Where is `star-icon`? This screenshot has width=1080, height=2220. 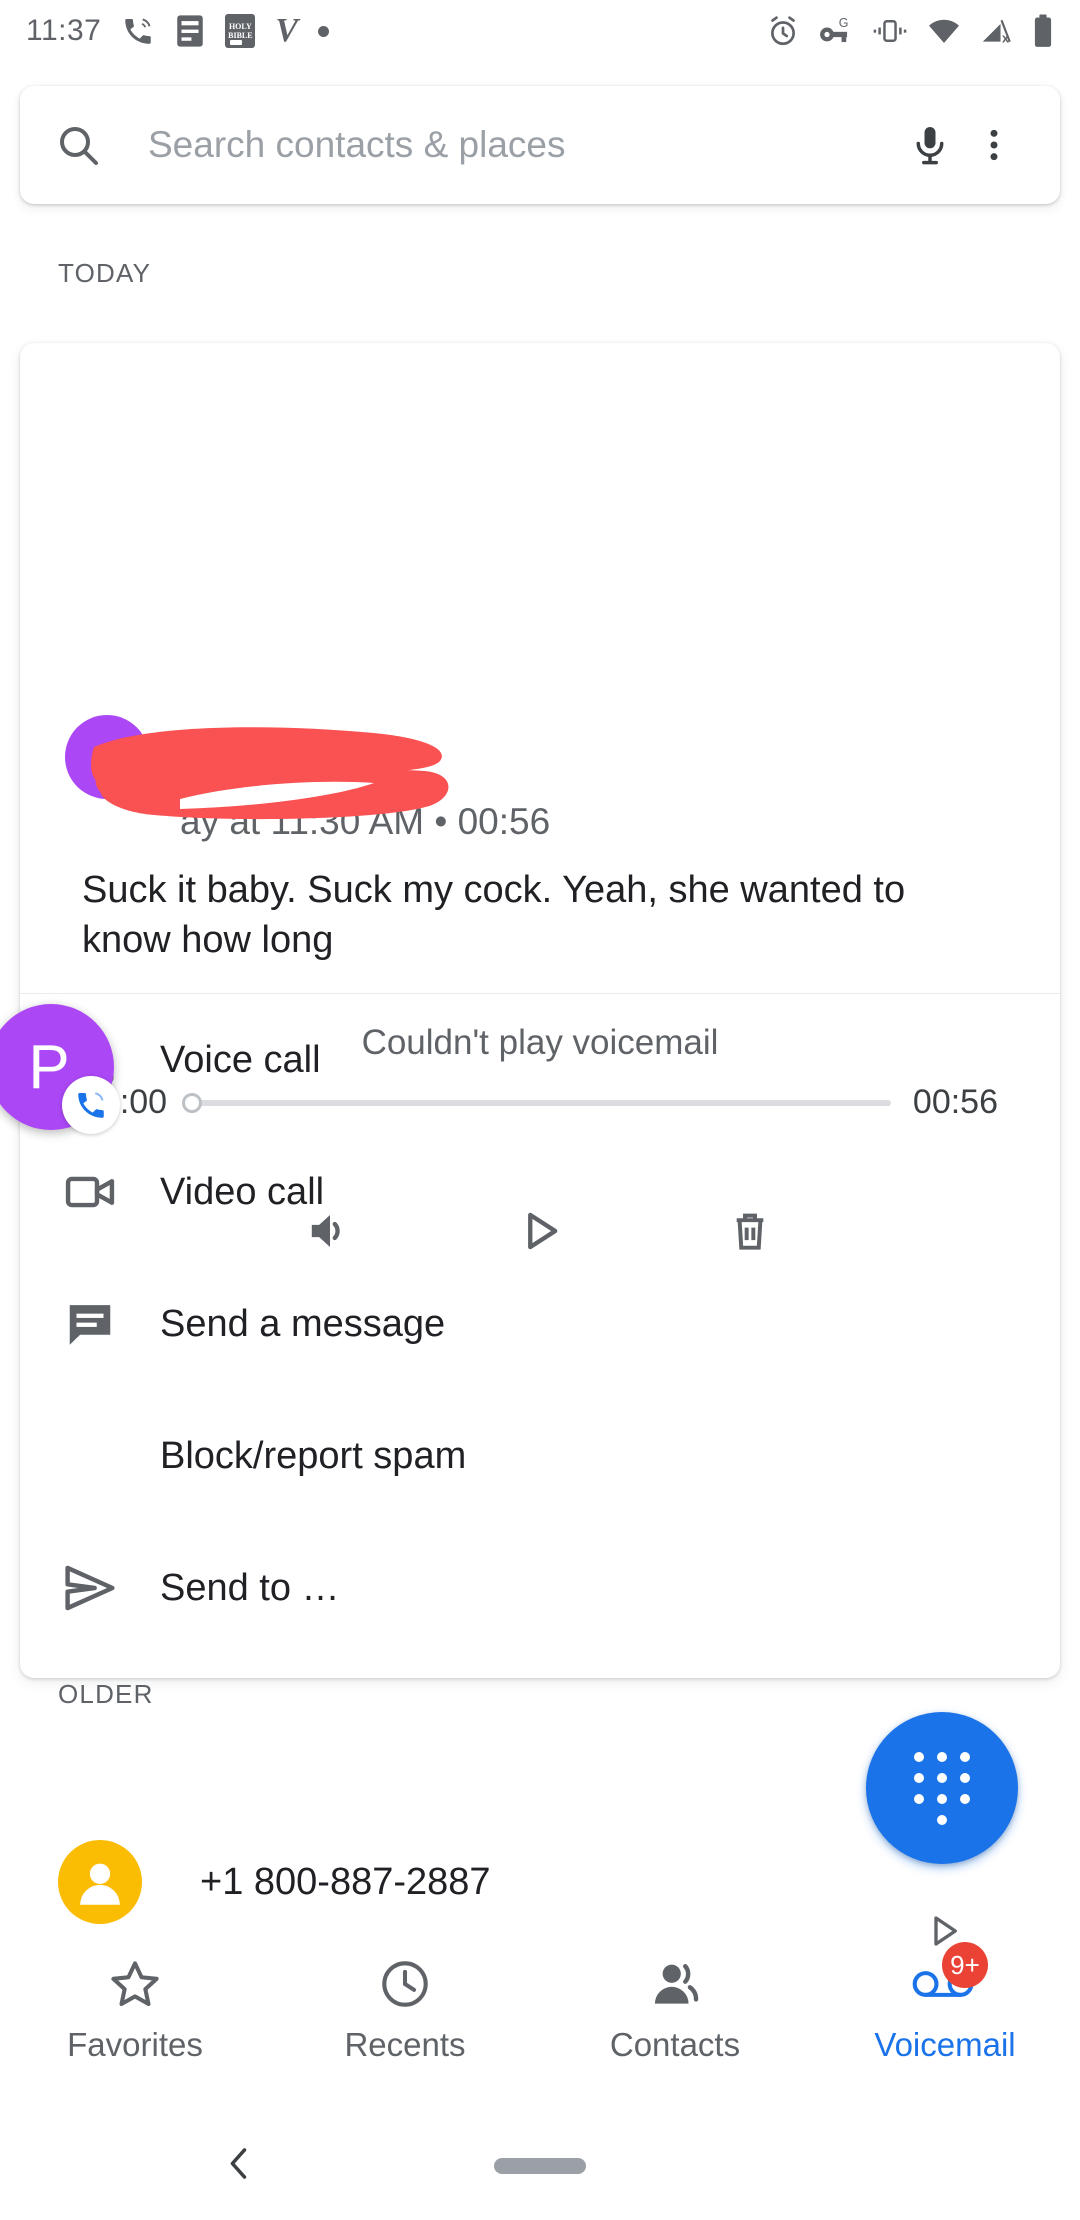
star-icon is located at coordinates (135, 1984).